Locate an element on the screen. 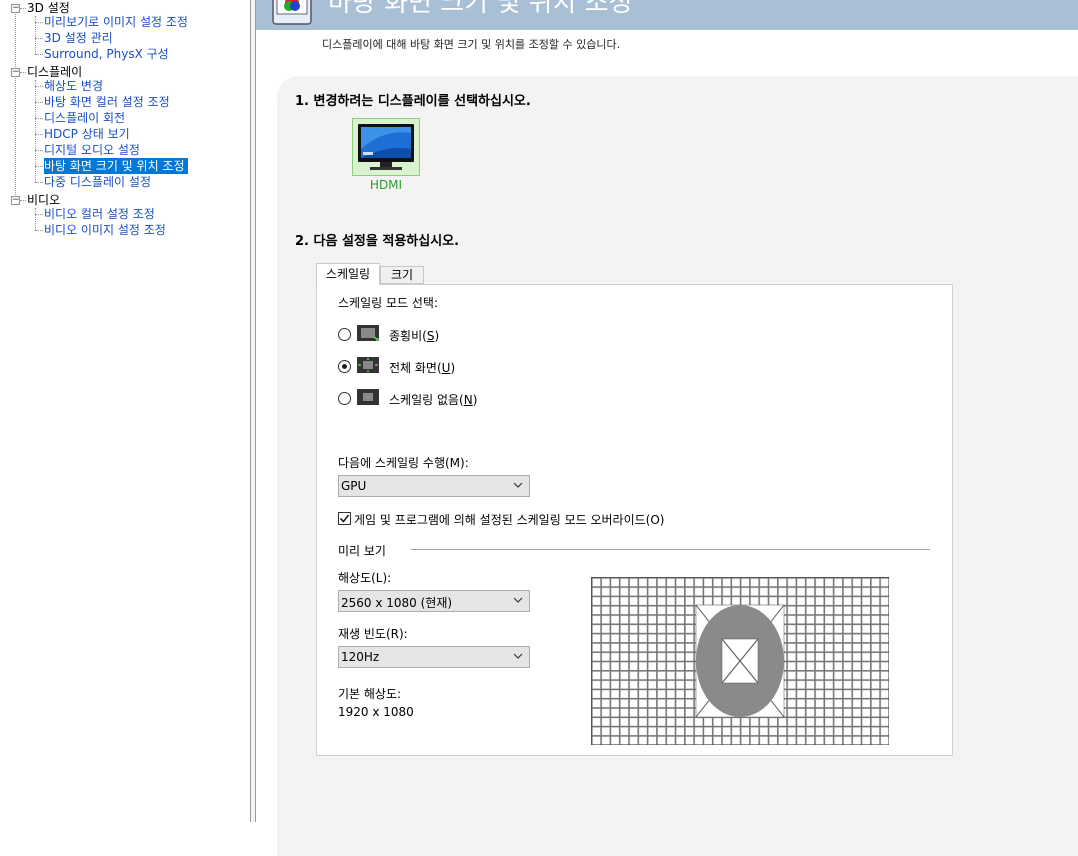 This screenshot has width=1078, height=856. override-label: 게임 및 프로그램에 의해 설정된 스케일링 모드 오버라이드(O) is located at coordinates (509, 520).